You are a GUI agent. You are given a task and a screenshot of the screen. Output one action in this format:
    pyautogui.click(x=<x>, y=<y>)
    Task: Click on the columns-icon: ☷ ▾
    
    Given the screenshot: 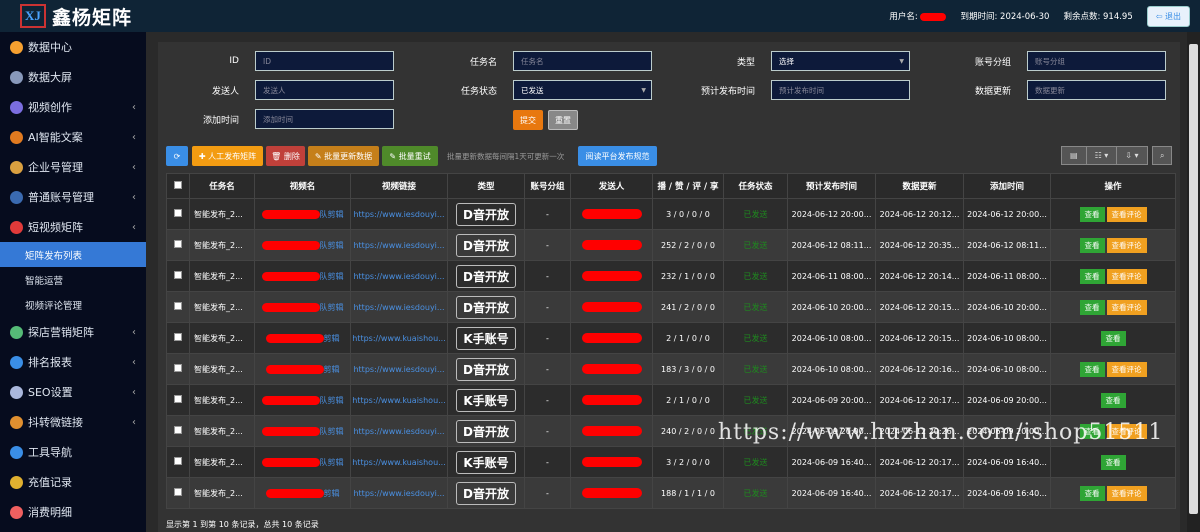 What is the action you would take?
    pyautogui.click(x=1102, y=155)
    